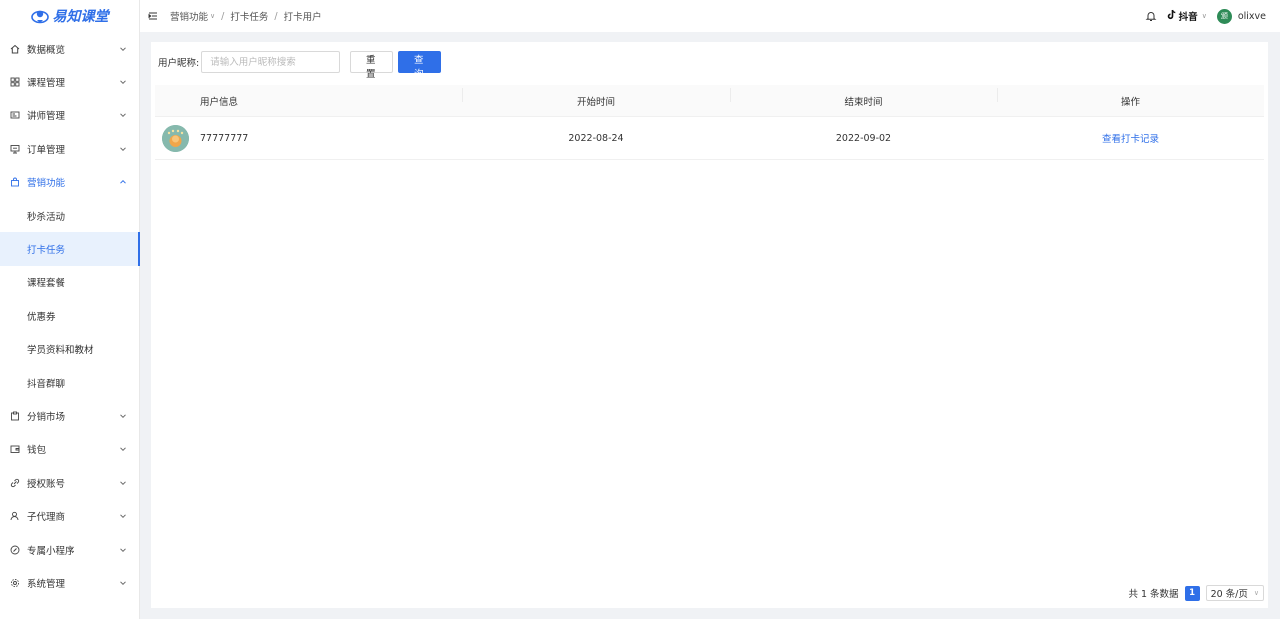 Image resolution: width=1280 pixels, height=619 pixels. Describe the element at coordinates (15, 416) in the screenshot. I see `clipboard-icon` at that location.